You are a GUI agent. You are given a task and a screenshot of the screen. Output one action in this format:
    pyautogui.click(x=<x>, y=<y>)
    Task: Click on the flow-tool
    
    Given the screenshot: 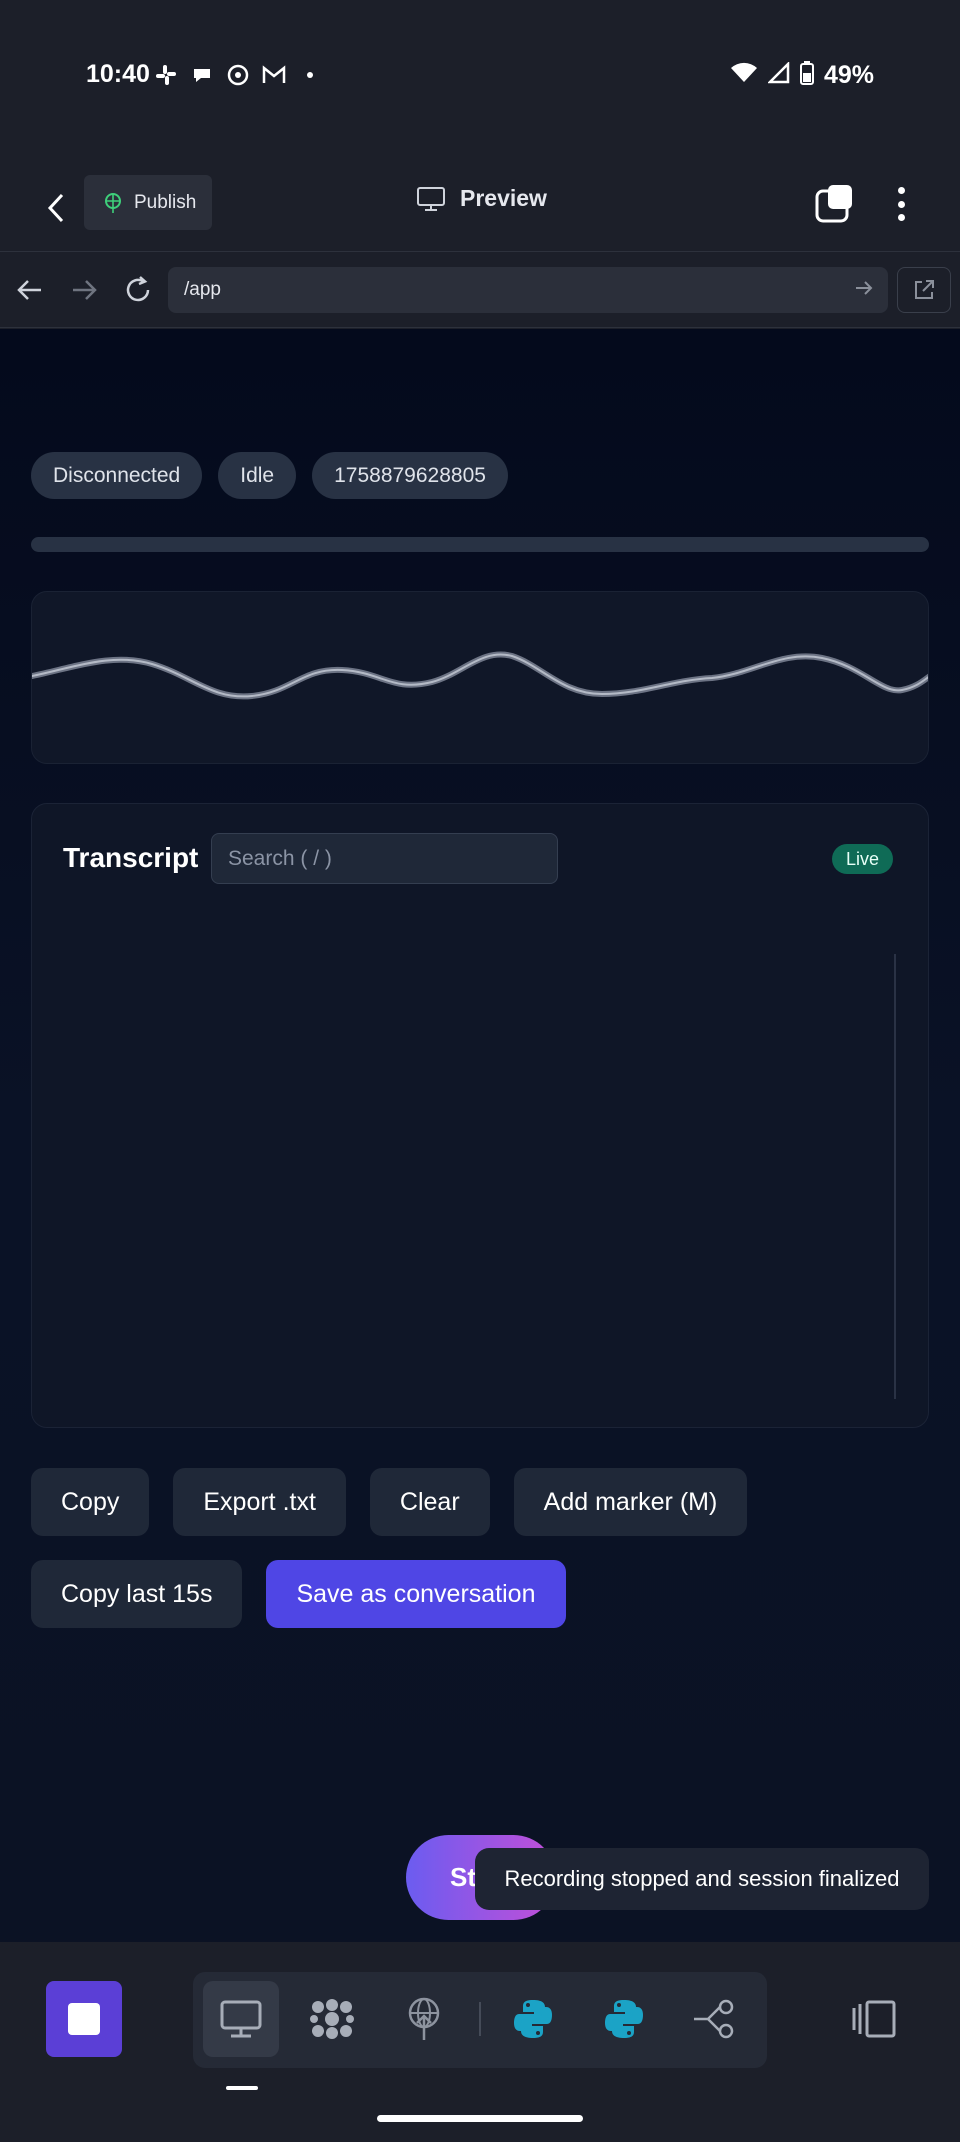 What is the action you would take?
    pyautogui.click(x=714, y=2019)
    